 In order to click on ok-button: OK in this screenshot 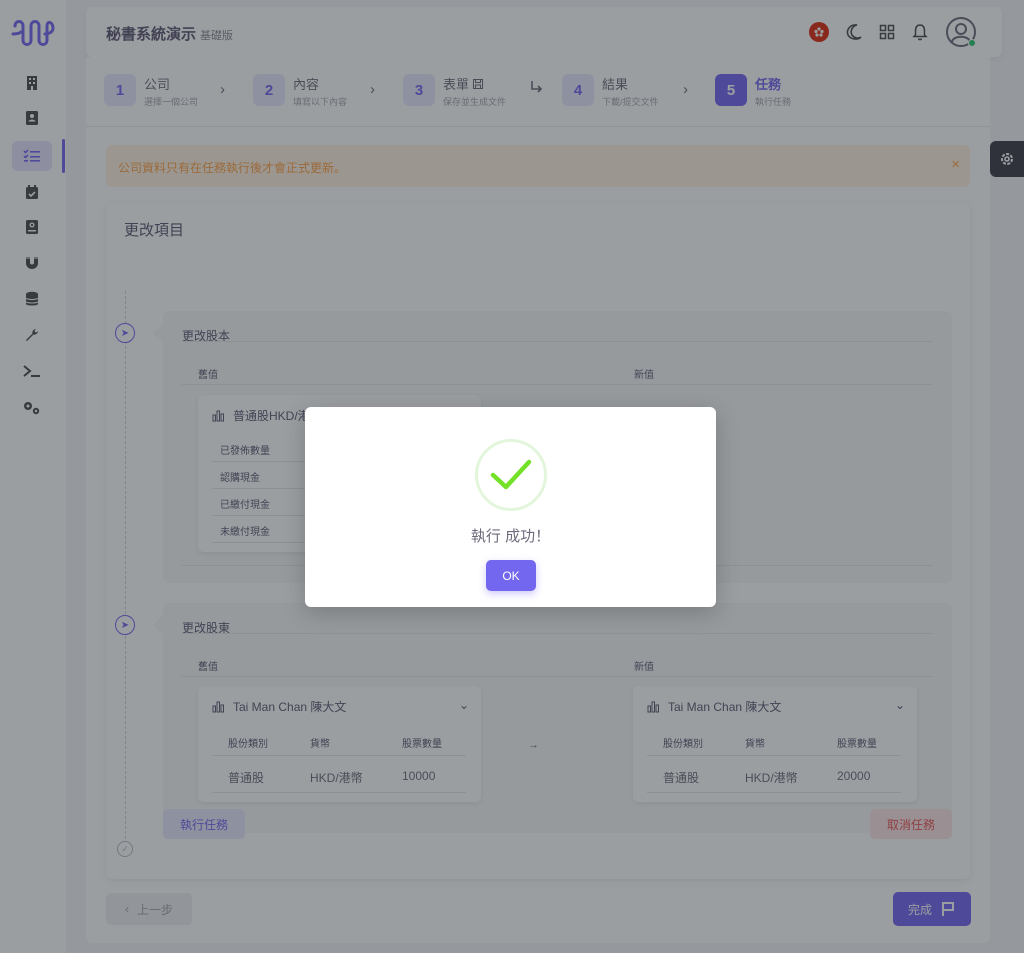, I will do `click(511, 575)`.